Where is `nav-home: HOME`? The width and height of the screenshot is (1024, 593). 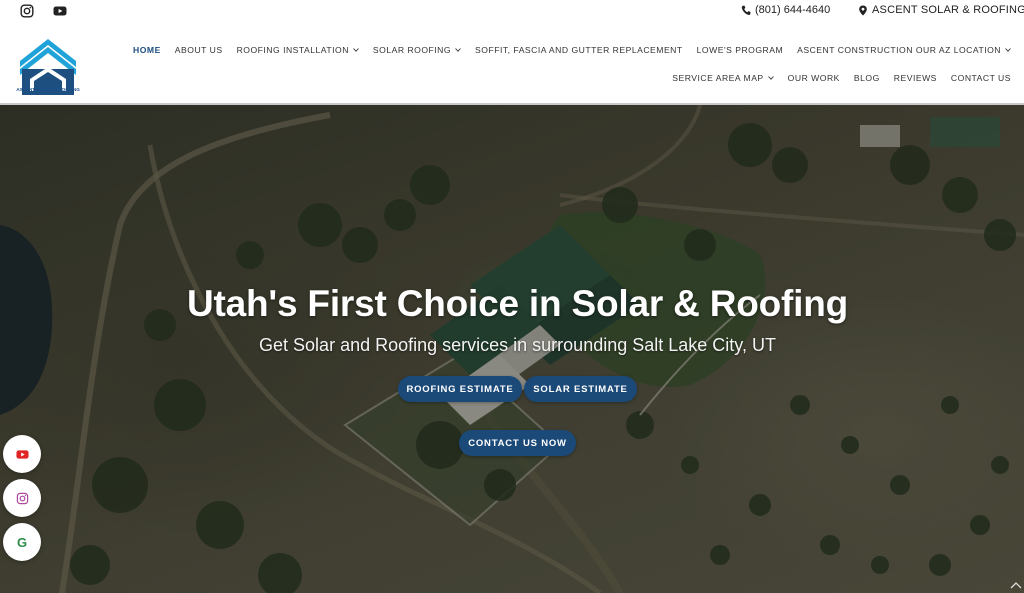
nav-home: HOME is located at coordinates (147, 50).